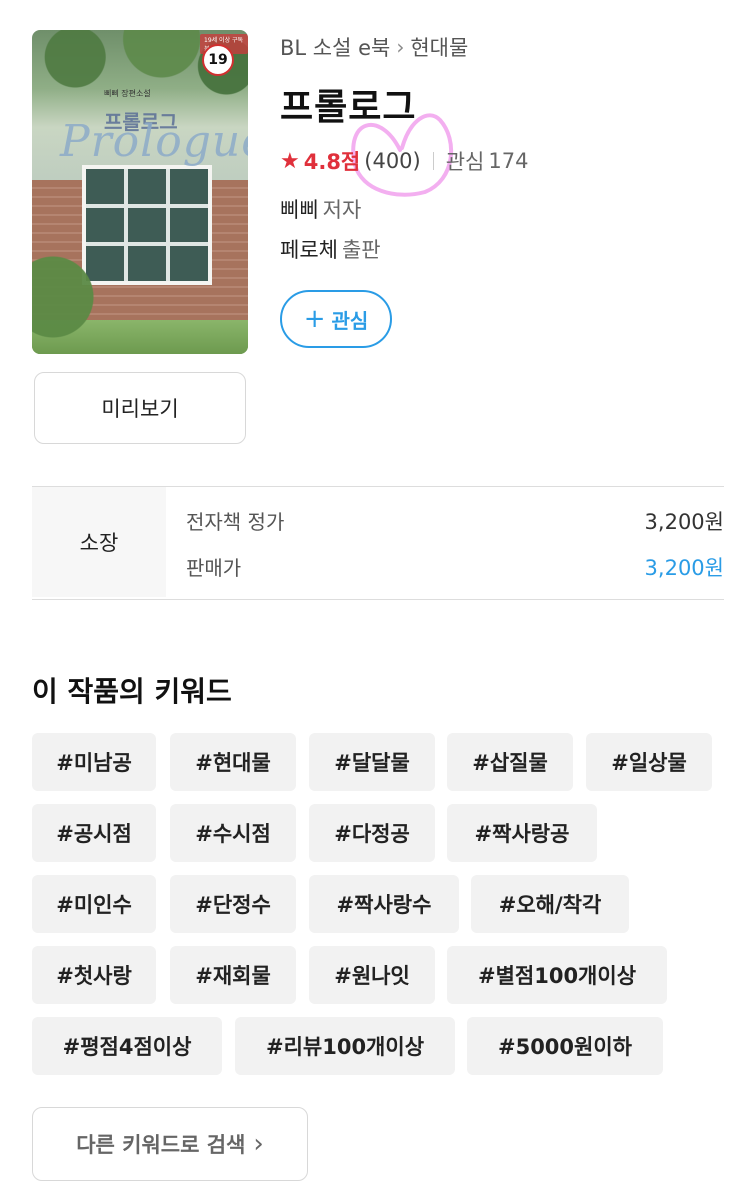 The height and width of the screenshot is (1200, 756). Describe the element at coordinates (508, 161) in the screenshot. I see `wish-count: 174` at that location.